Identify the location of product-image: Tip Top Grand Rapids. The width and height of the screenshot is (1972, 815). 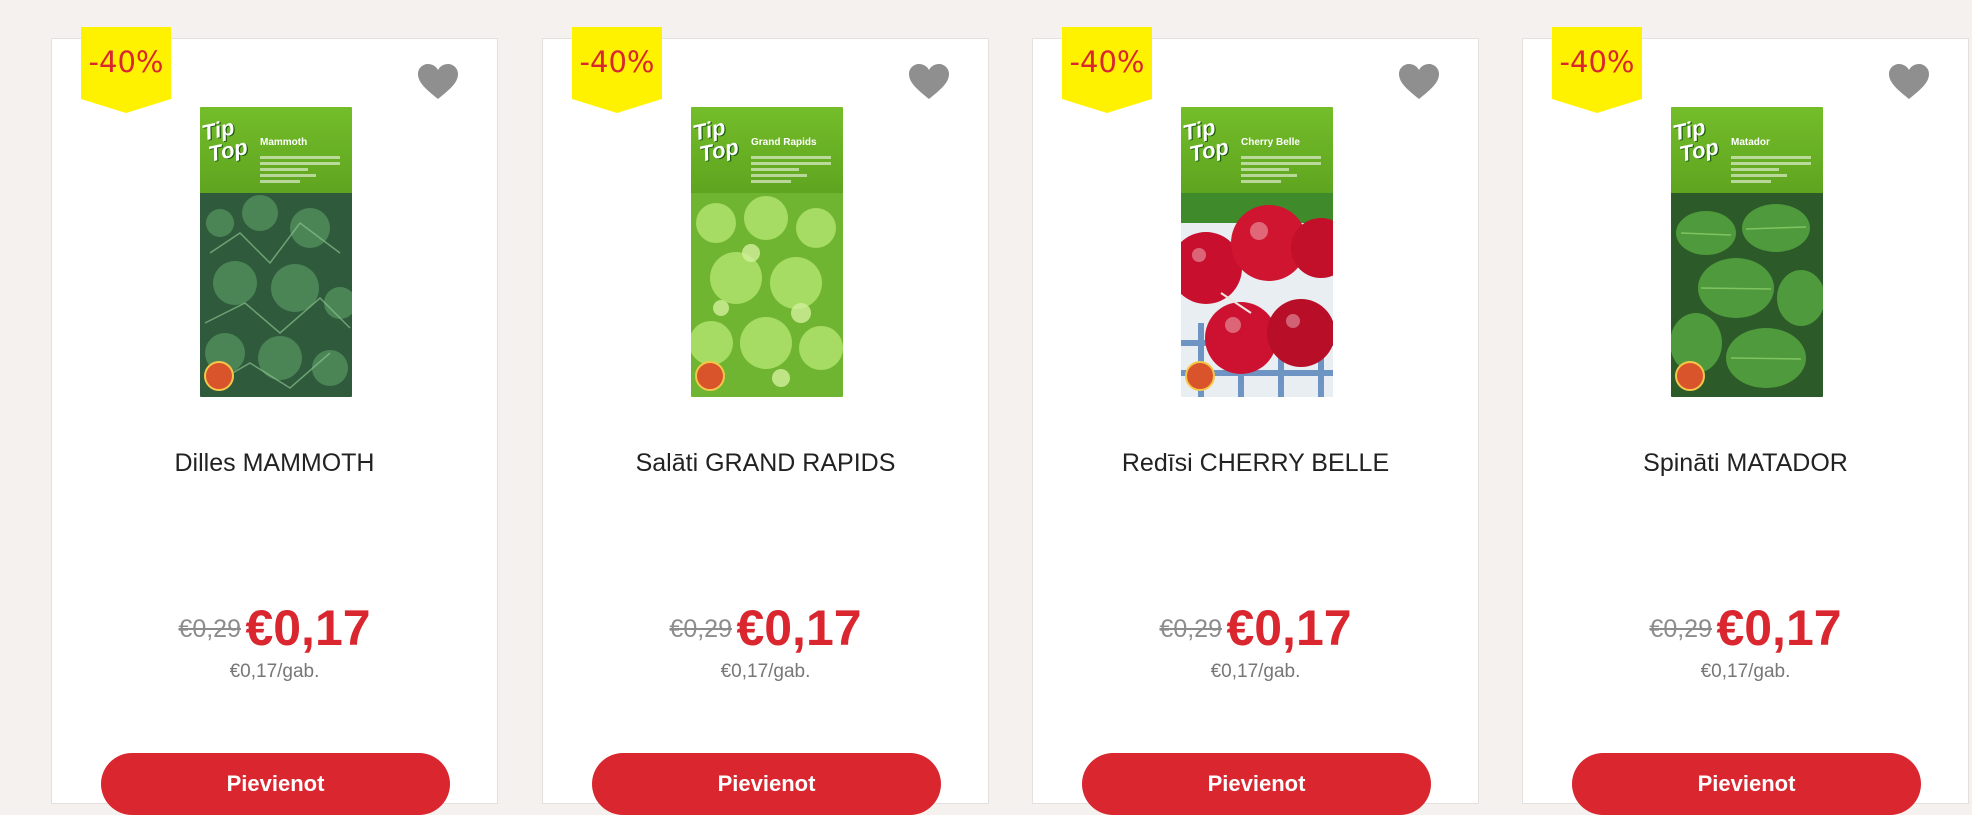
(767, 252).